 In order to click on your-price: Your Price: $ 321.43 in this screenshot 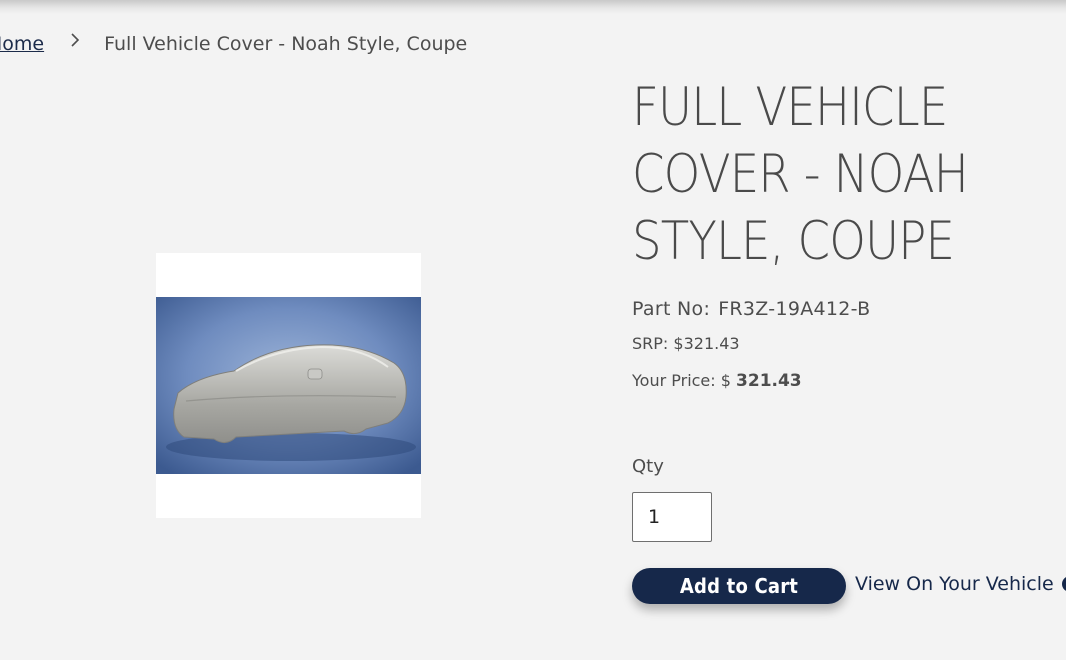, I will do `click(717, 381)`.